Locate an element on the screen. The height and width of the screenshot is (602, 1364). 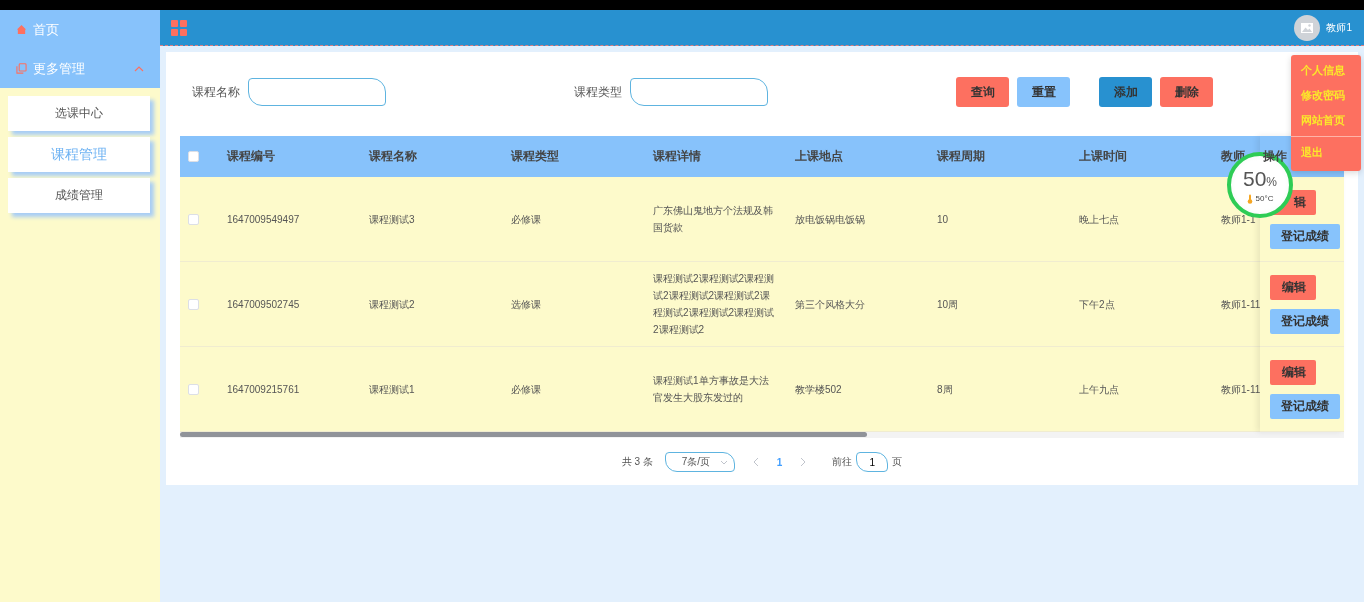
page-size-select: 7条/页 is located at coordinates (699, 462).